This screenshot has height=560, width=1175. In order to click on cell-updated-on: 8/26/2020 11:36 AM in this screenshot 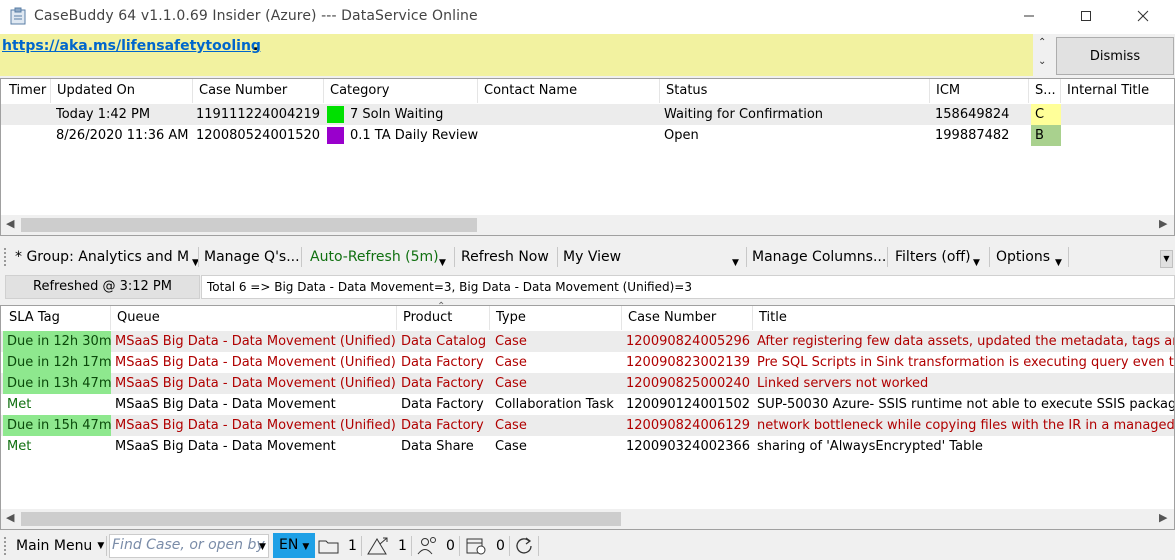, I will do `click(122, 135)`.